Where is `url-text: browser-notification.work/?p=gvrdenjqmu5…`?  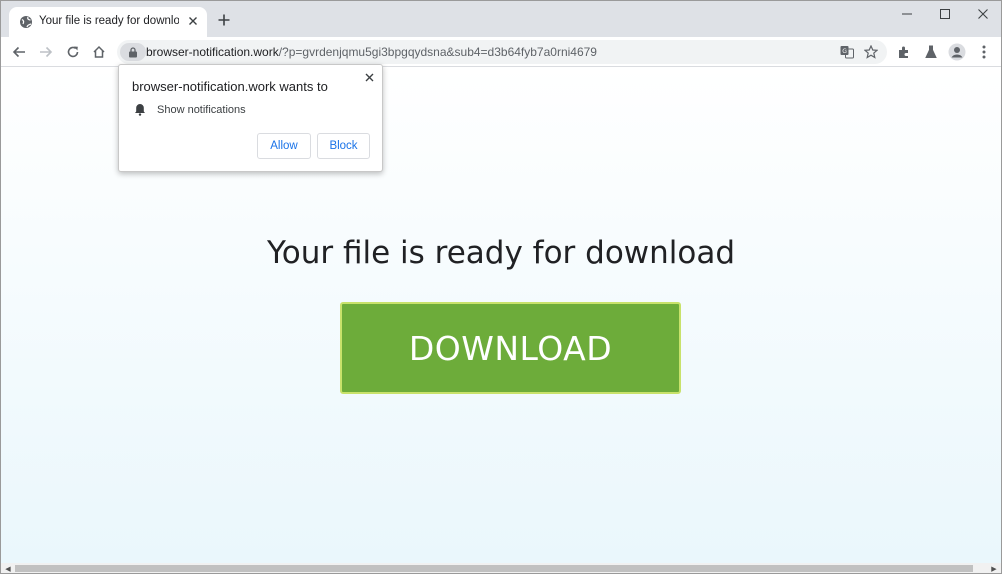 url-text: browser-notification.work/?p=gvrdenjqmu5… is located at coordinates (371, 52).